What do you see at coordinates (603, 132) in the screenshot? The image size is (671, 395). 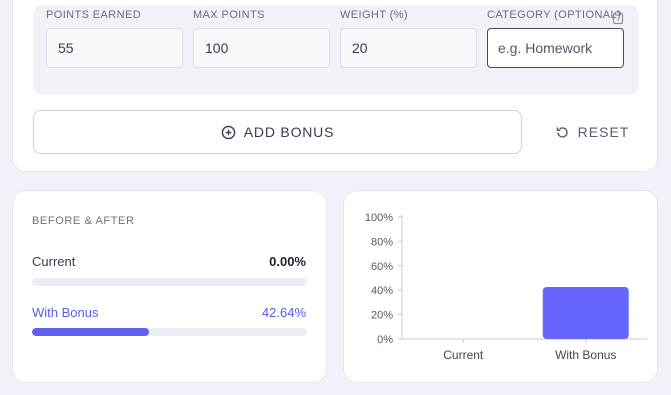 I see `reset-label: RESET` at bounding box center [603, 132].